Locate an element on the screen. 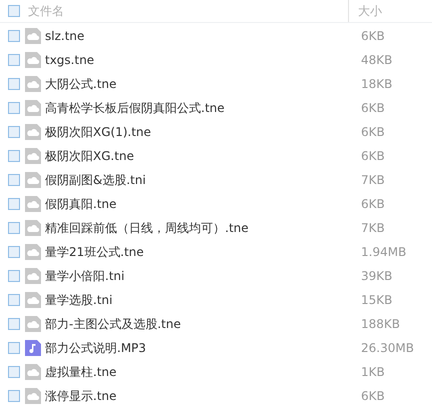  file-name: 量学选股.tni is located at coordinates (203, 300).